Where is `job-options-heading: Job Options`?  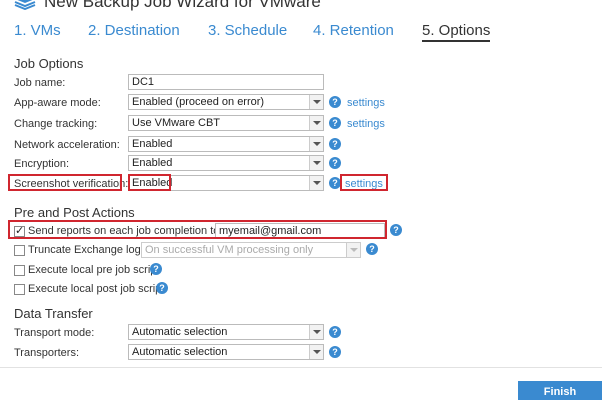
job-options-heading: Job Options is located at coordinates (49, 63).